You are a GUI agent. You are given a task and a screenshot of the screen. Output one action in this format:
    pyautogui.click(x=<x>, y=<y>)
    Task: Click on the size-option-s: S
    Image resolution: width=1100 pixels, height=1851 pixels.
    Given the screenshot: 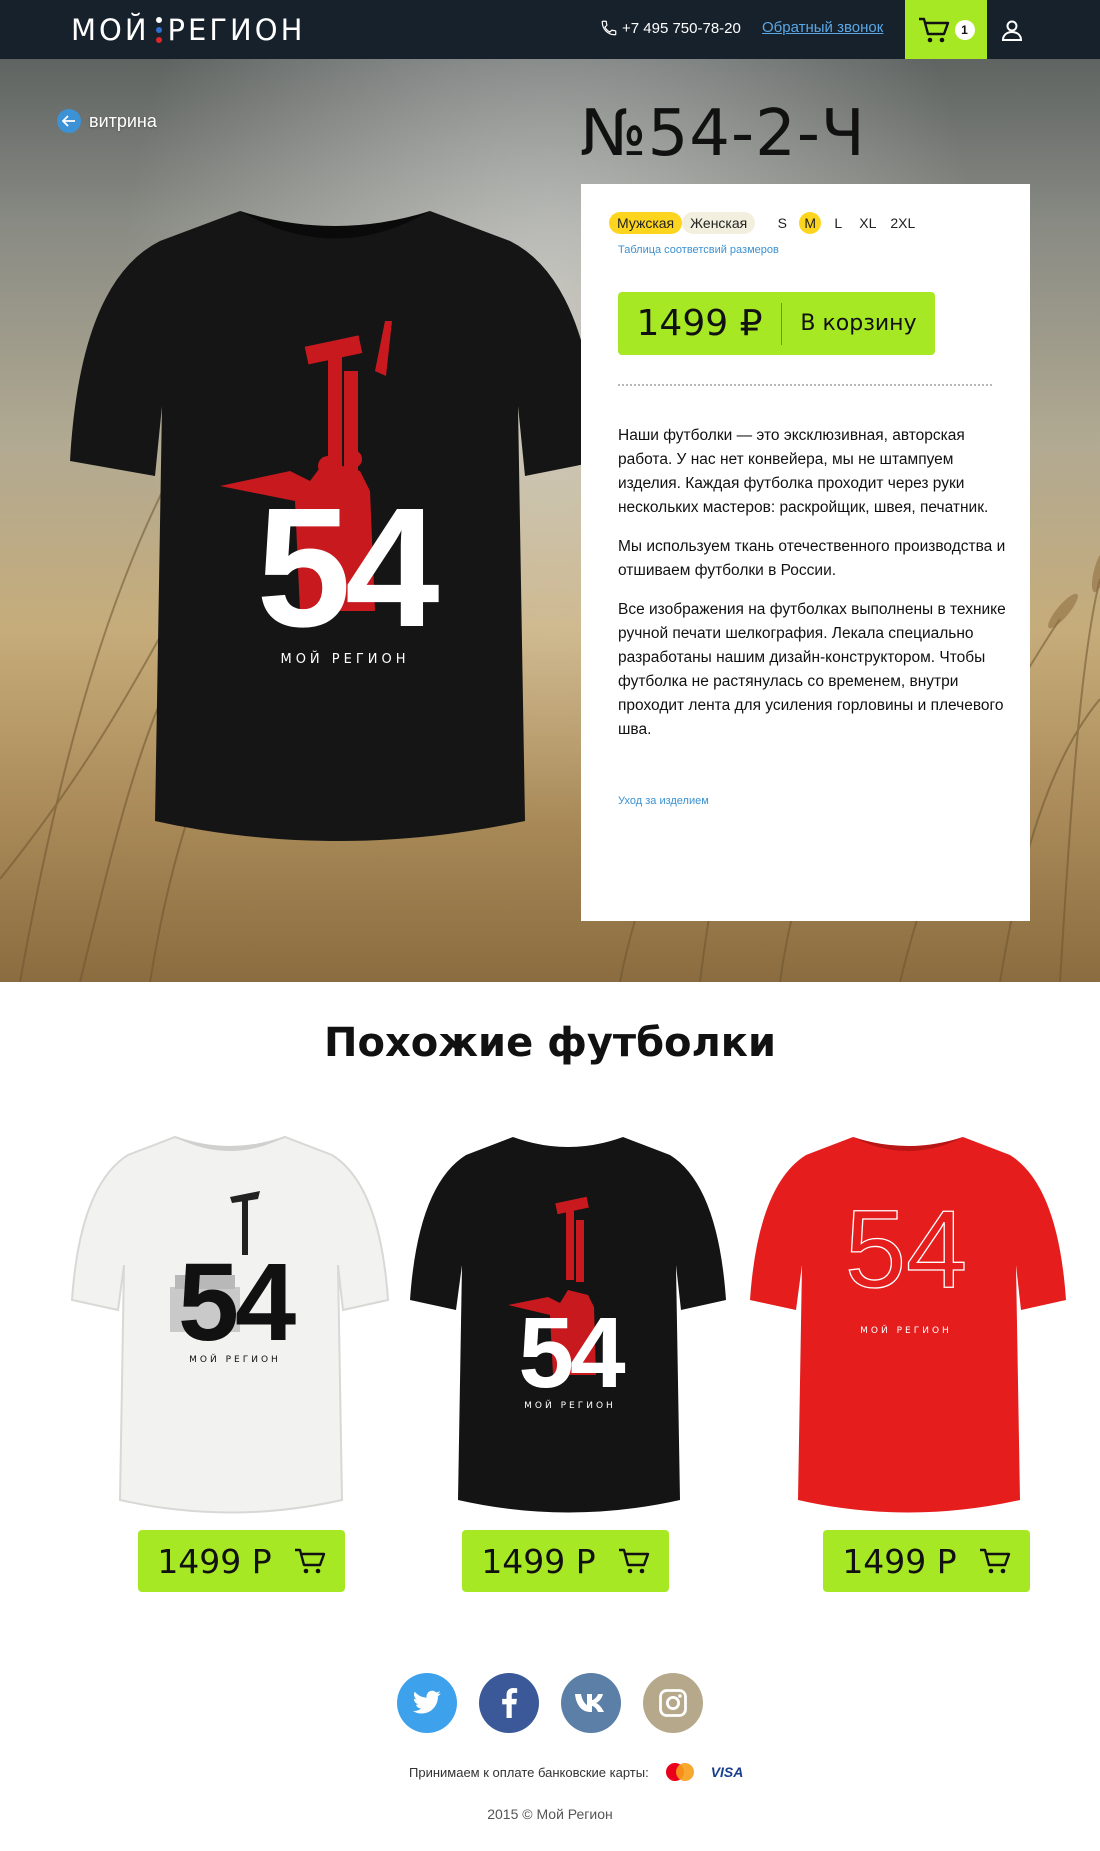 What is the action you would take?
    pyautogui.click(x=782, y=223)
    